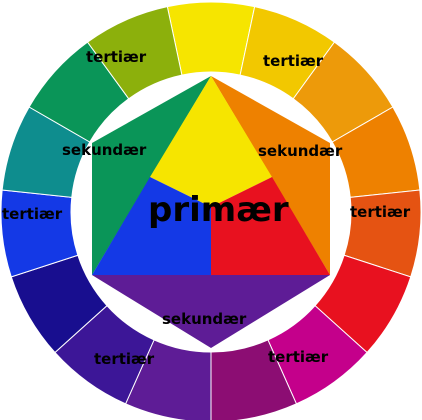 The width and height of the screenshot is (422, 420). Describe the element at coordinates (211, 38) in the screenshot. I see `ring-segment-yellow` at that location.